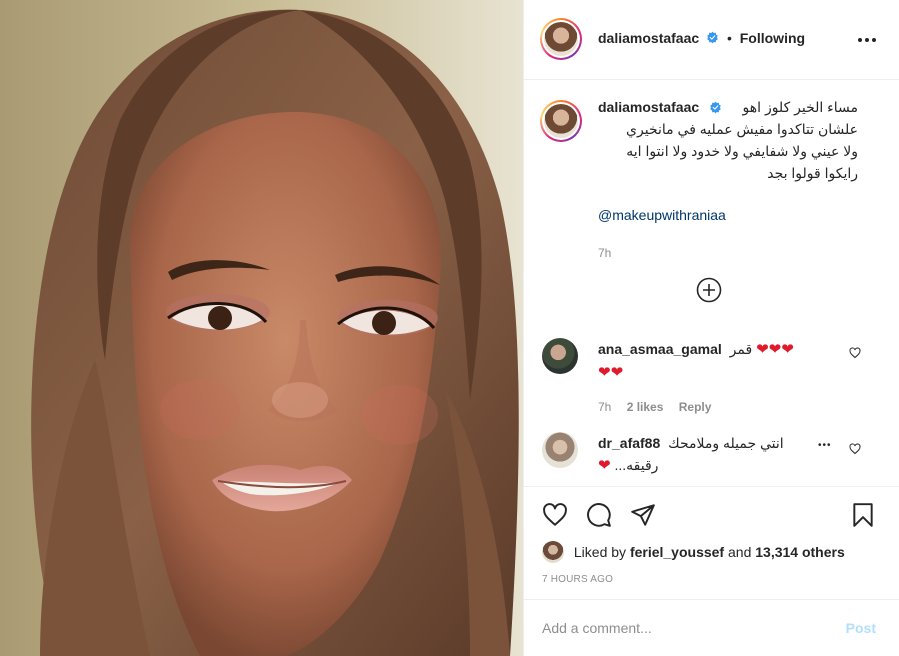  I want to click on comment-username: dr_afaf88, so click(629, 443).